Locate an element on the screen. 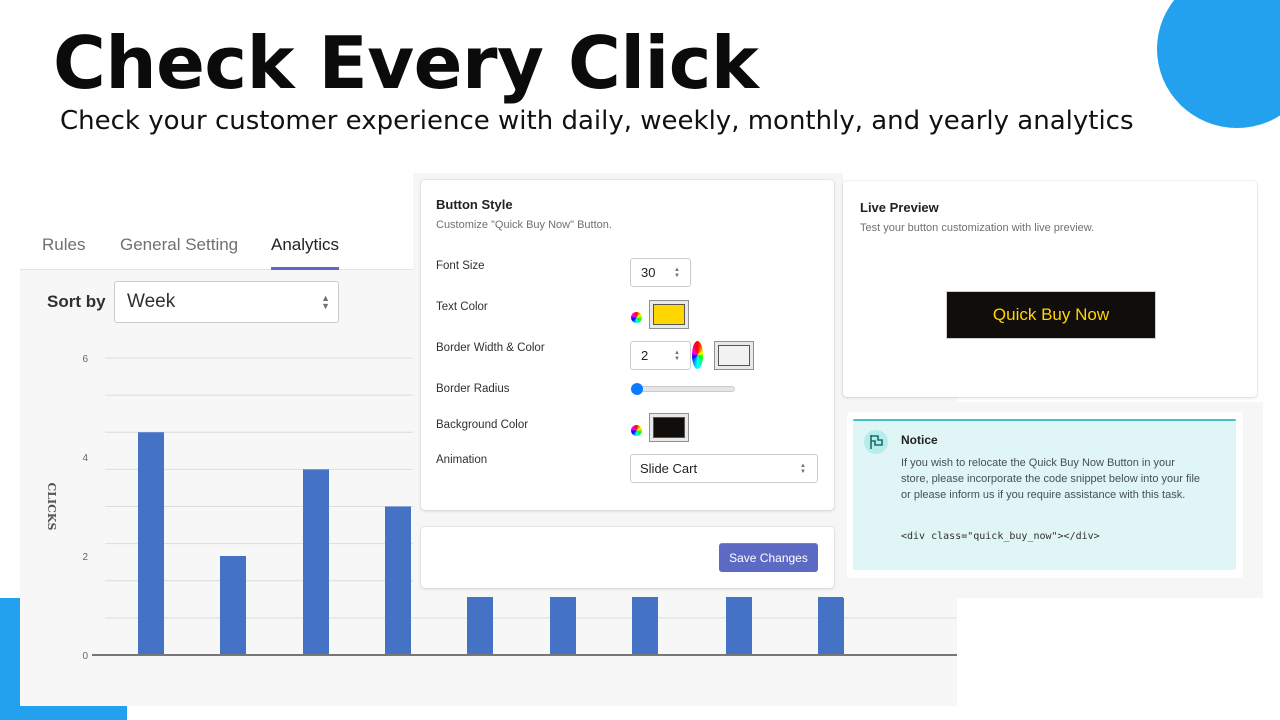  sort-by-select: Week ▲ ▼ is located at coordinates (226, 302).